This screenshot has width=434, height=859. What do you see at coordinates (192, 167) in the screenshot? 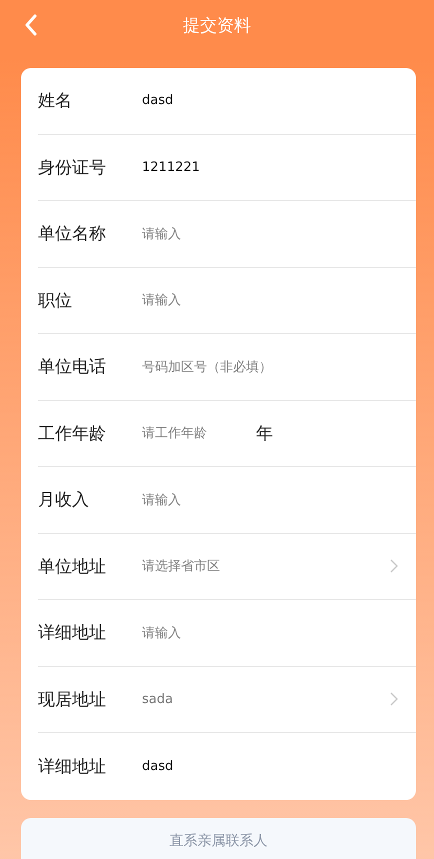
I see `input-field: 1211221` at bounding box center [192, 167].